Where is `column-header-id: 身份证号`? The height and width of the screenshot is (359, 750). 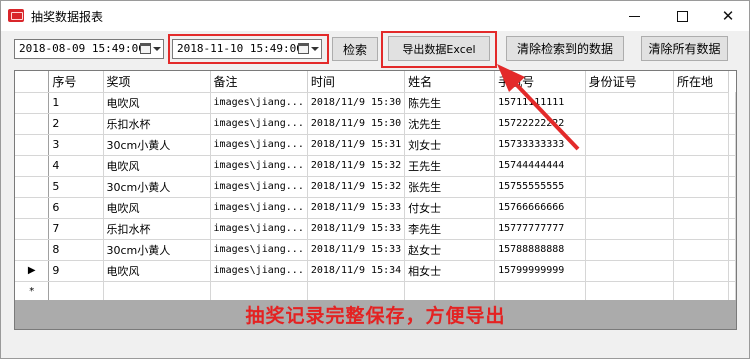
column-header-id: 身份证号 is located at coordinates (629, 82).